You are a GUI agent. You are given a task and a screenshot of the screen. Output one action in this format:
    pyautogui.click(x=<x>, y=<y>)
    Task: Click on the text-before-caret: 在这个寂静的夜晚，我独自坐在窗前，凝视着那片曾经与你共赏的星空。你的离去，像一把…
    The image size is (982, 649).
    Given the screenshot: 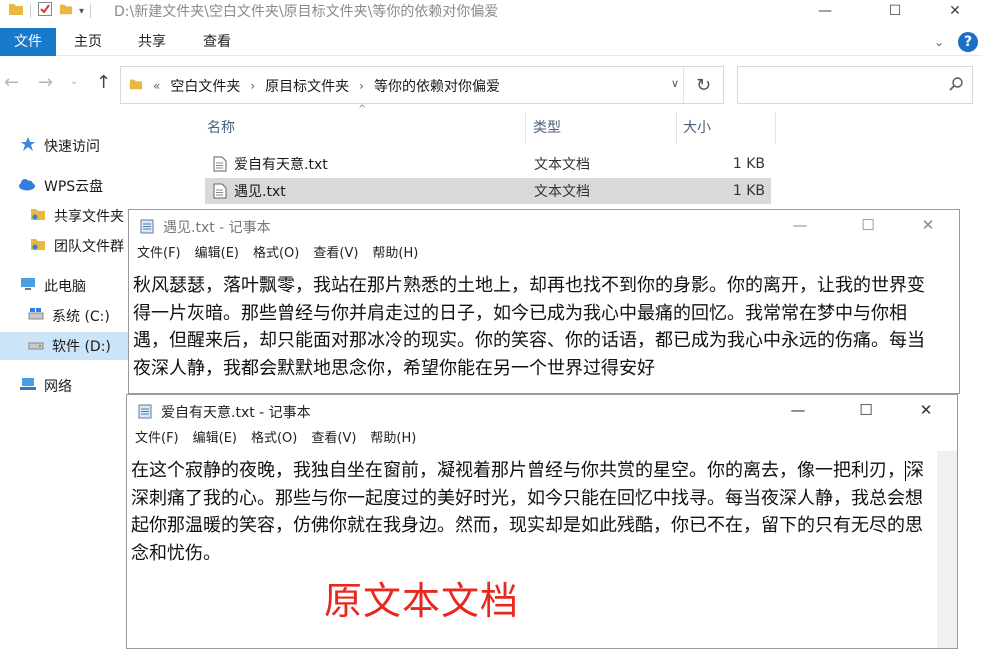 What is the action you would take?
    pyautogui.click(x=518, y=470)
    